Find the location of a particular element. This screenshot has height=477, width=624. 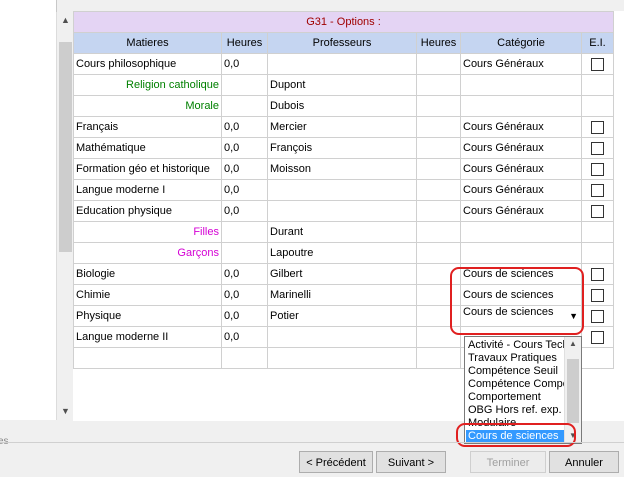

dropdown-option: Modulaire is located at coordinates (515, 423).